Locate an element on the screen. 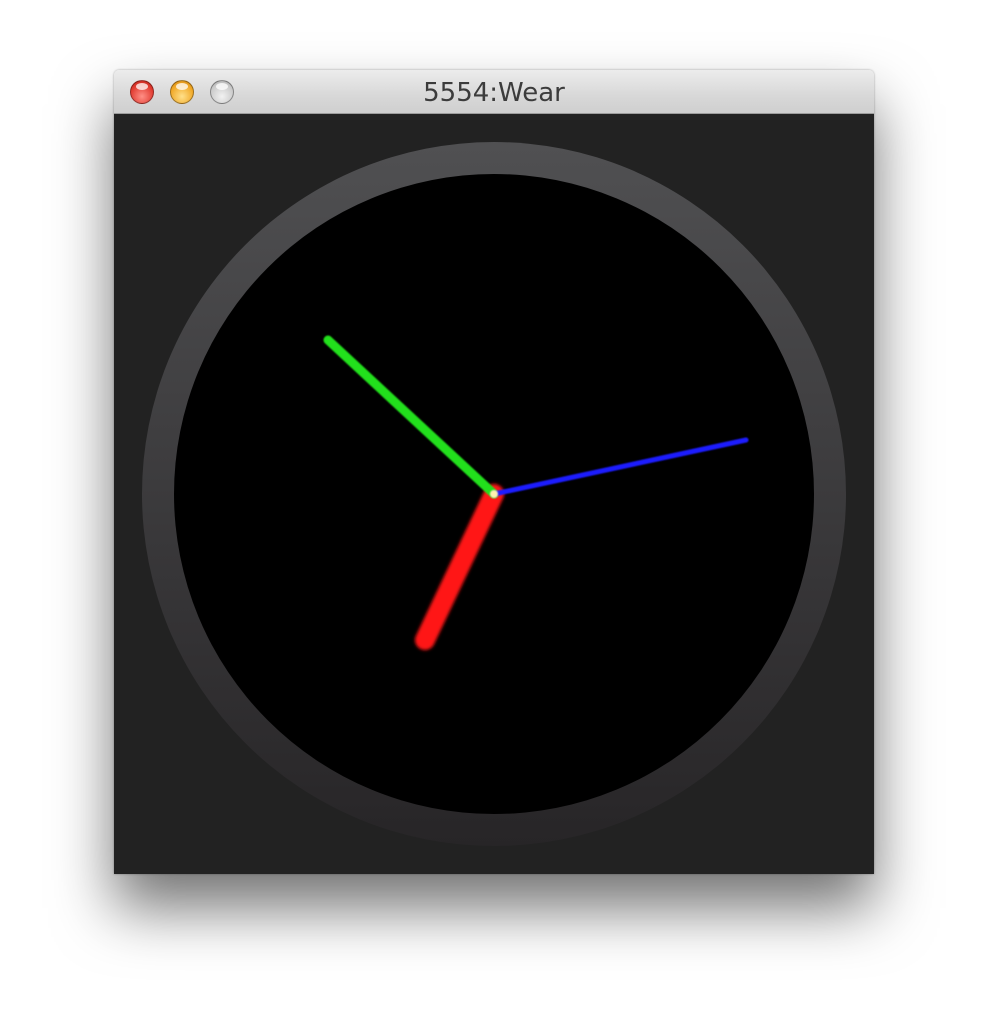 This screenshot has height=1032, width=988. hand-pivot is located at coordinates (494, 494).